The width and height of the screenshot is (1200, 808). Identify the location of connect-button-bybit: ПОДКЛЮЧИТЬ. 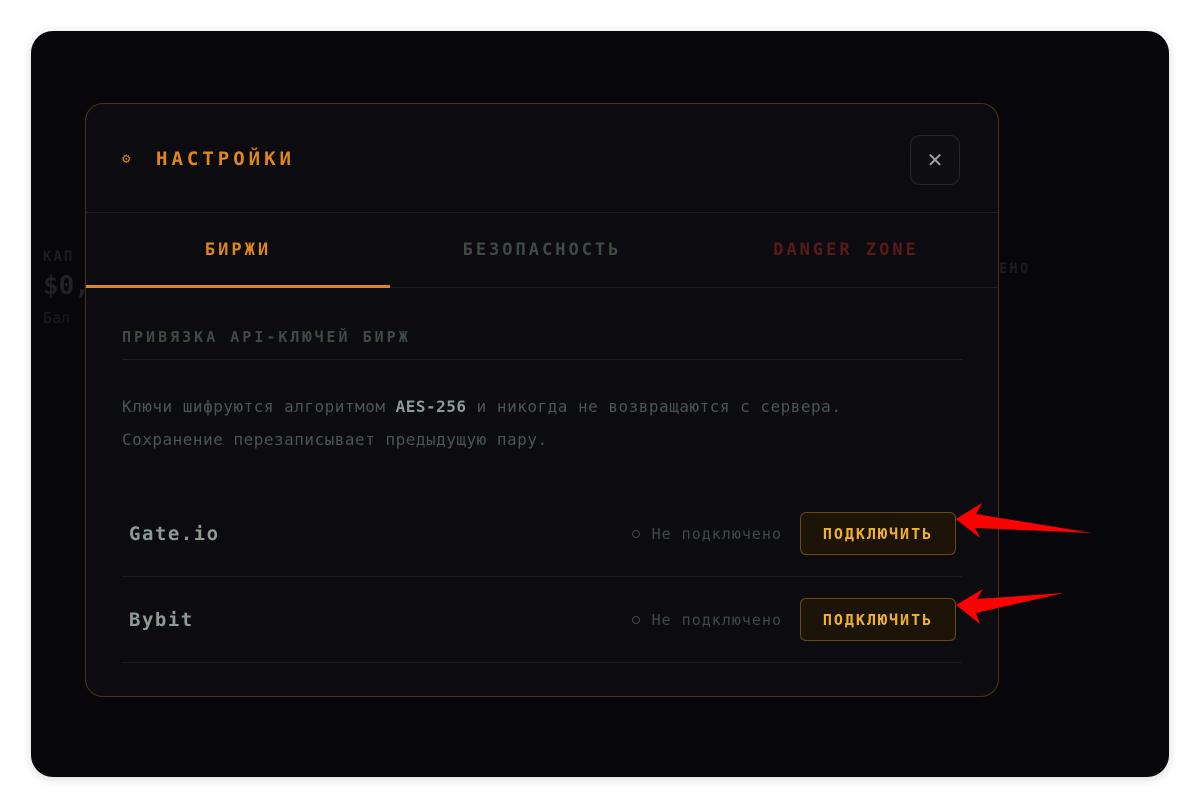
(878, 619).